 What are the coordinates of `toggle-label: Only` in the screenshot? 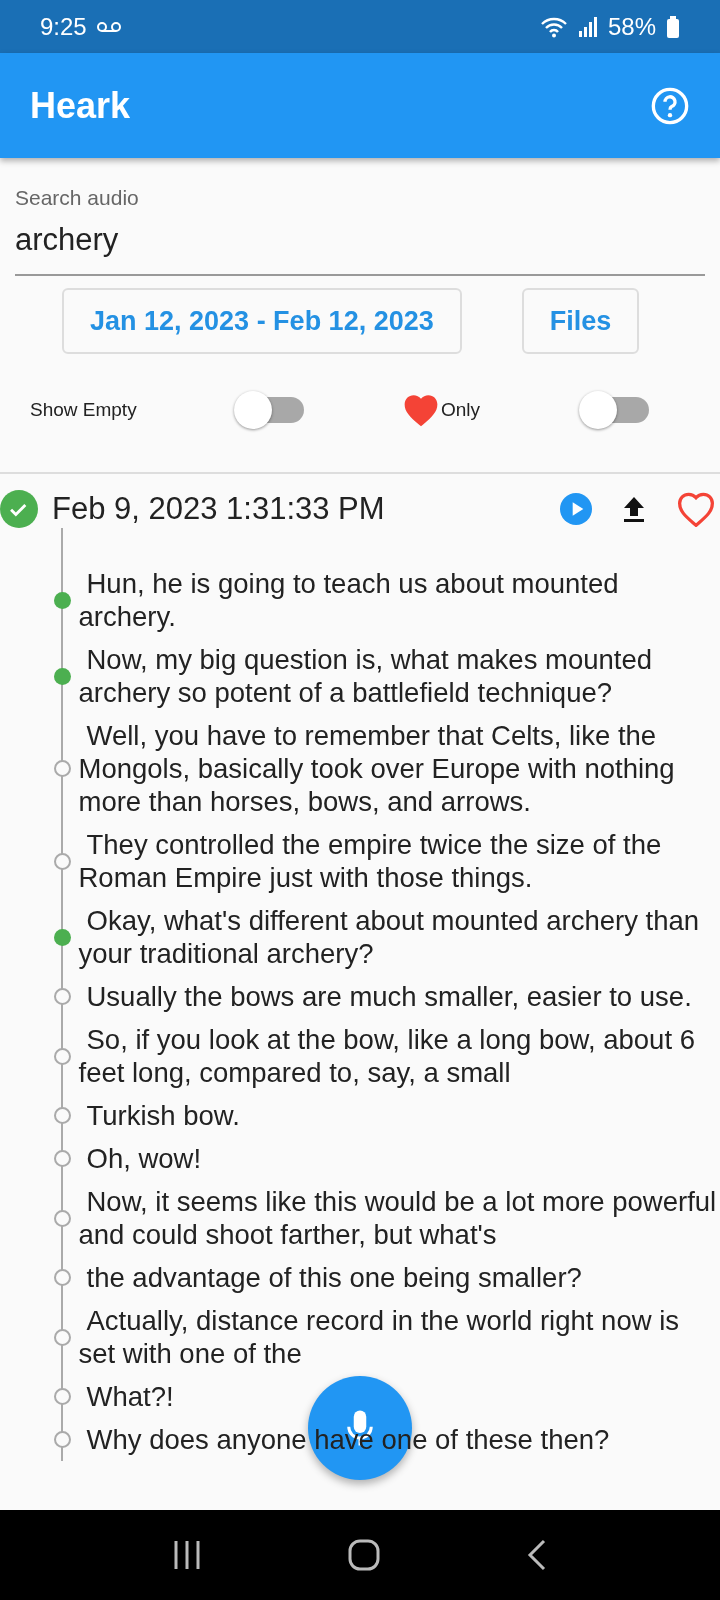 It's located at (461, 410).